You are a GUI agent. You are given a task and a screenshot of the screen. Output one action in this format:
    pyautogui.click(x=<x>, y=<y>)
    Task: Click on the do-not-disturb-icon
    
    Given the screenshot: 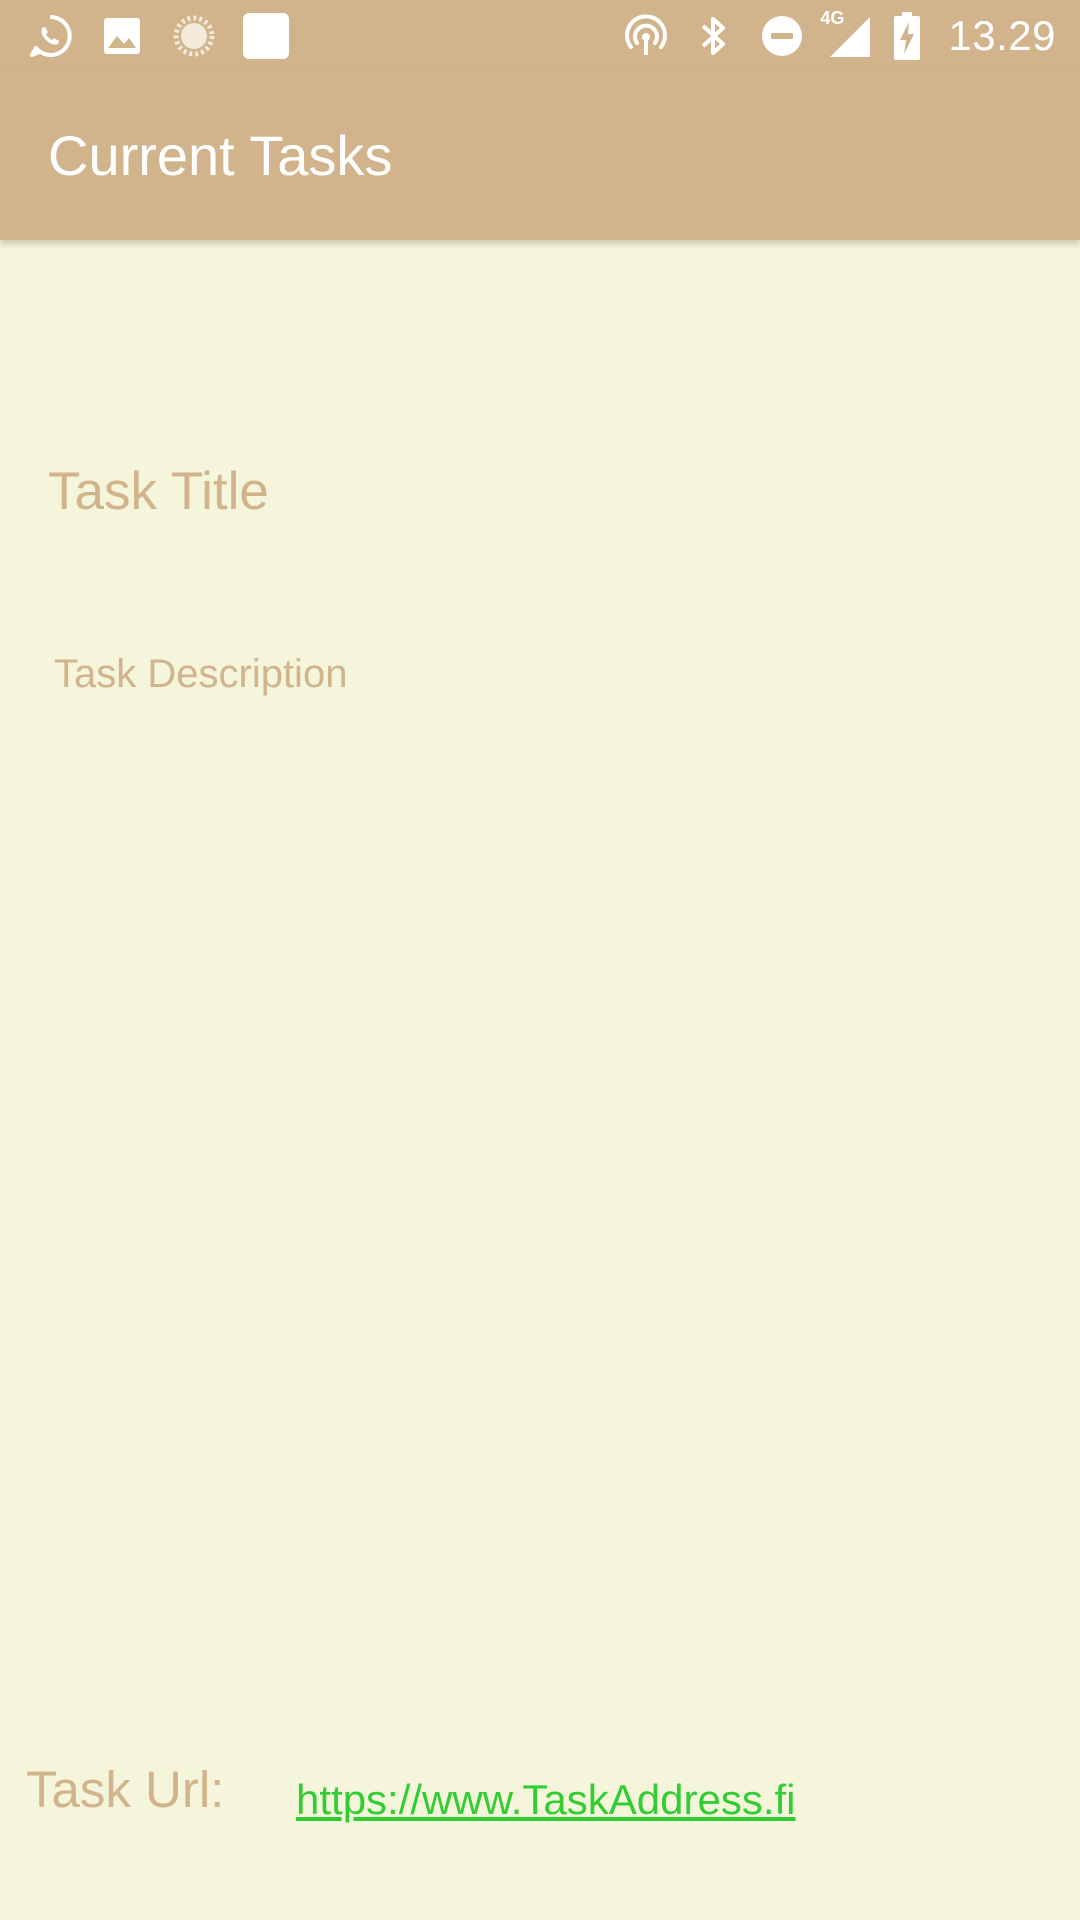 What is the action you would take?
    pyautogui.click(x=782, y=36)
    